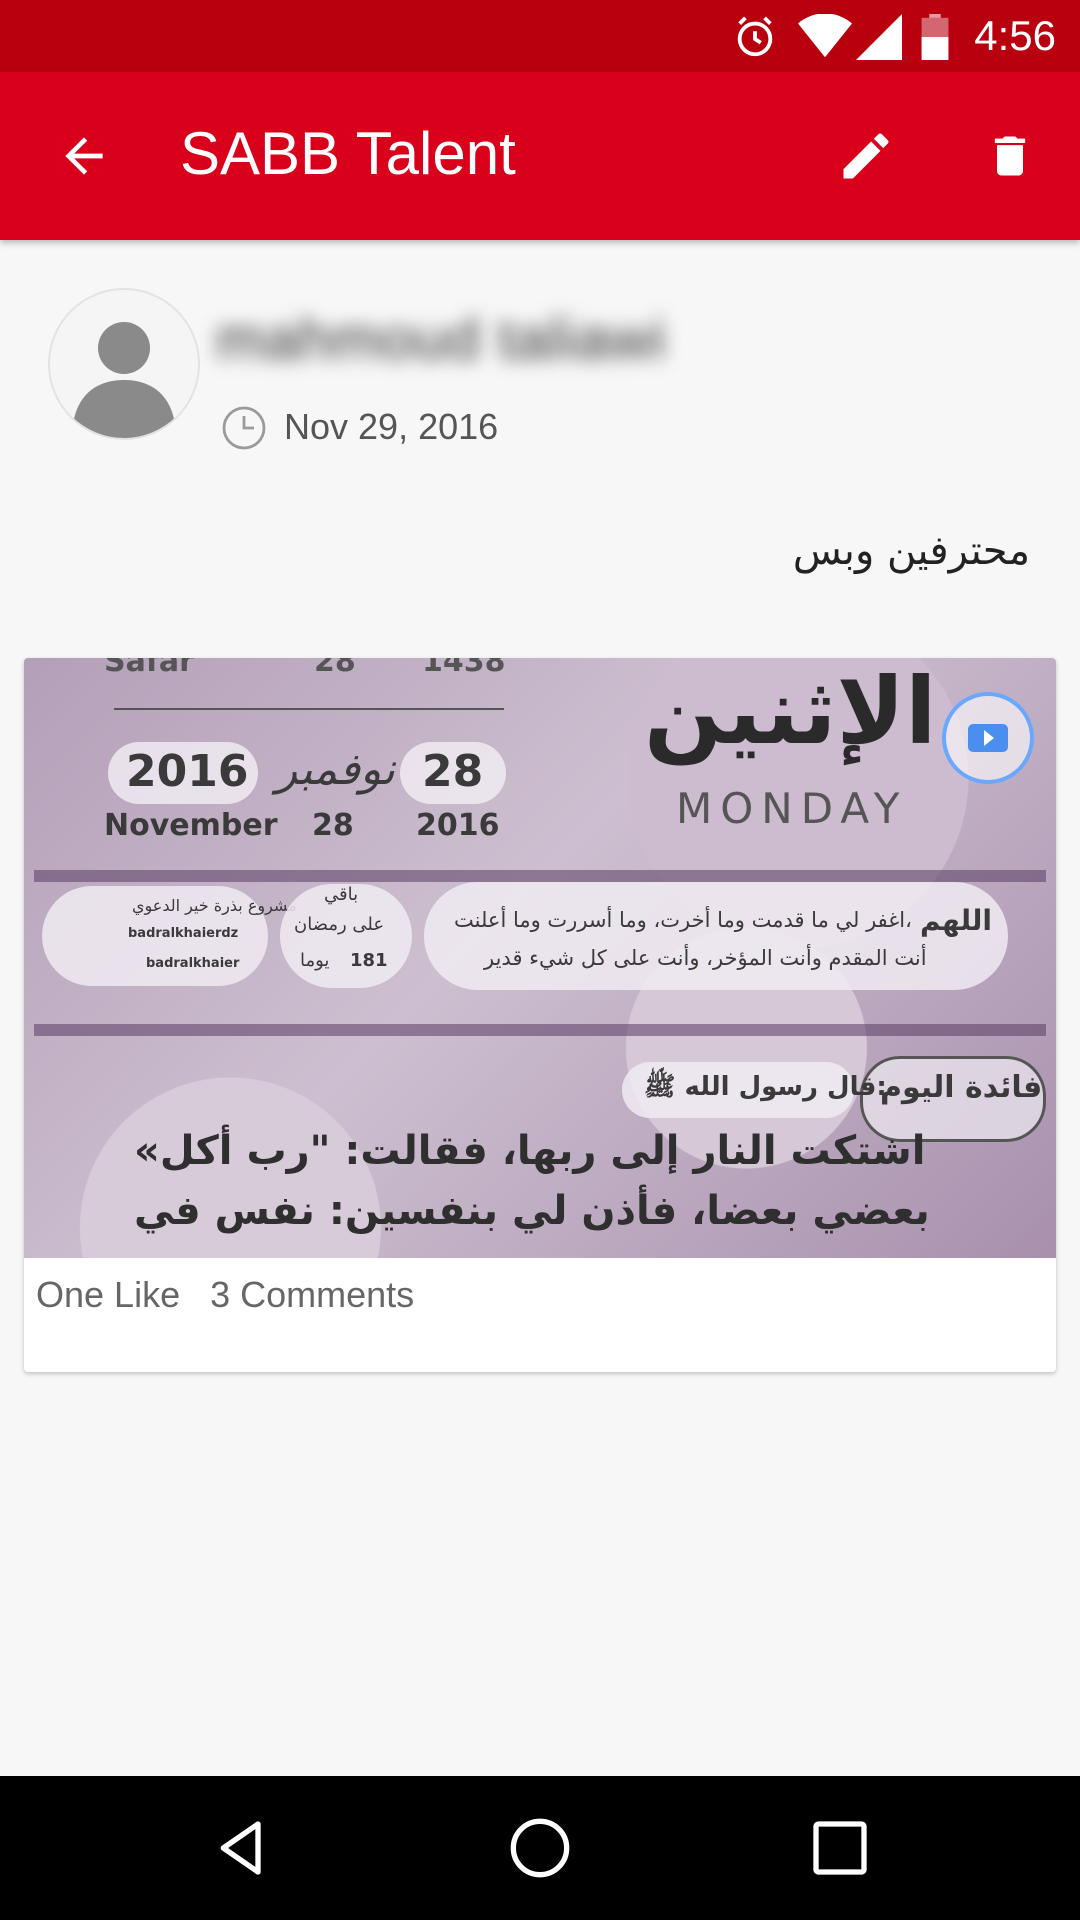 Image resolution: width=1080 pixels, height=1920 pixels. I want to click on navigation-bar, so click(540, 1848).